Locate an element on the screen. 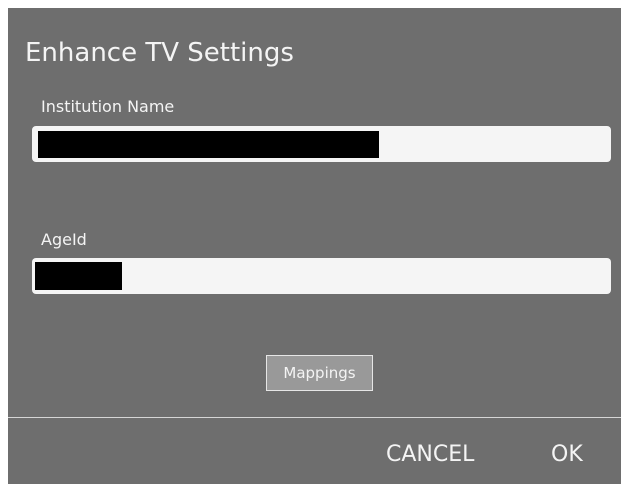  ok-button: OK is located at coordinates (567, 455).